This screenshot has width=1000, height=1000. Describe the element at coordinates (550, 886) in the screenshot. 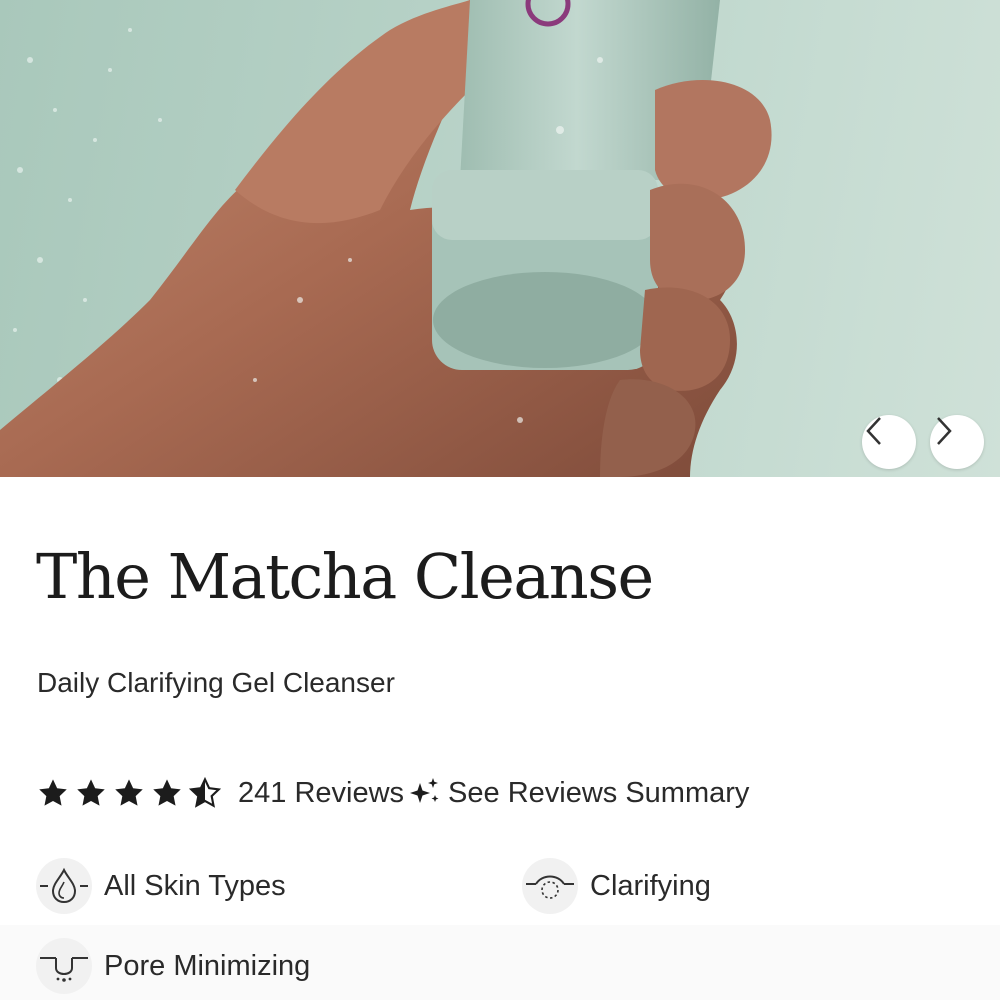

I see `clarify-icon` at that location.